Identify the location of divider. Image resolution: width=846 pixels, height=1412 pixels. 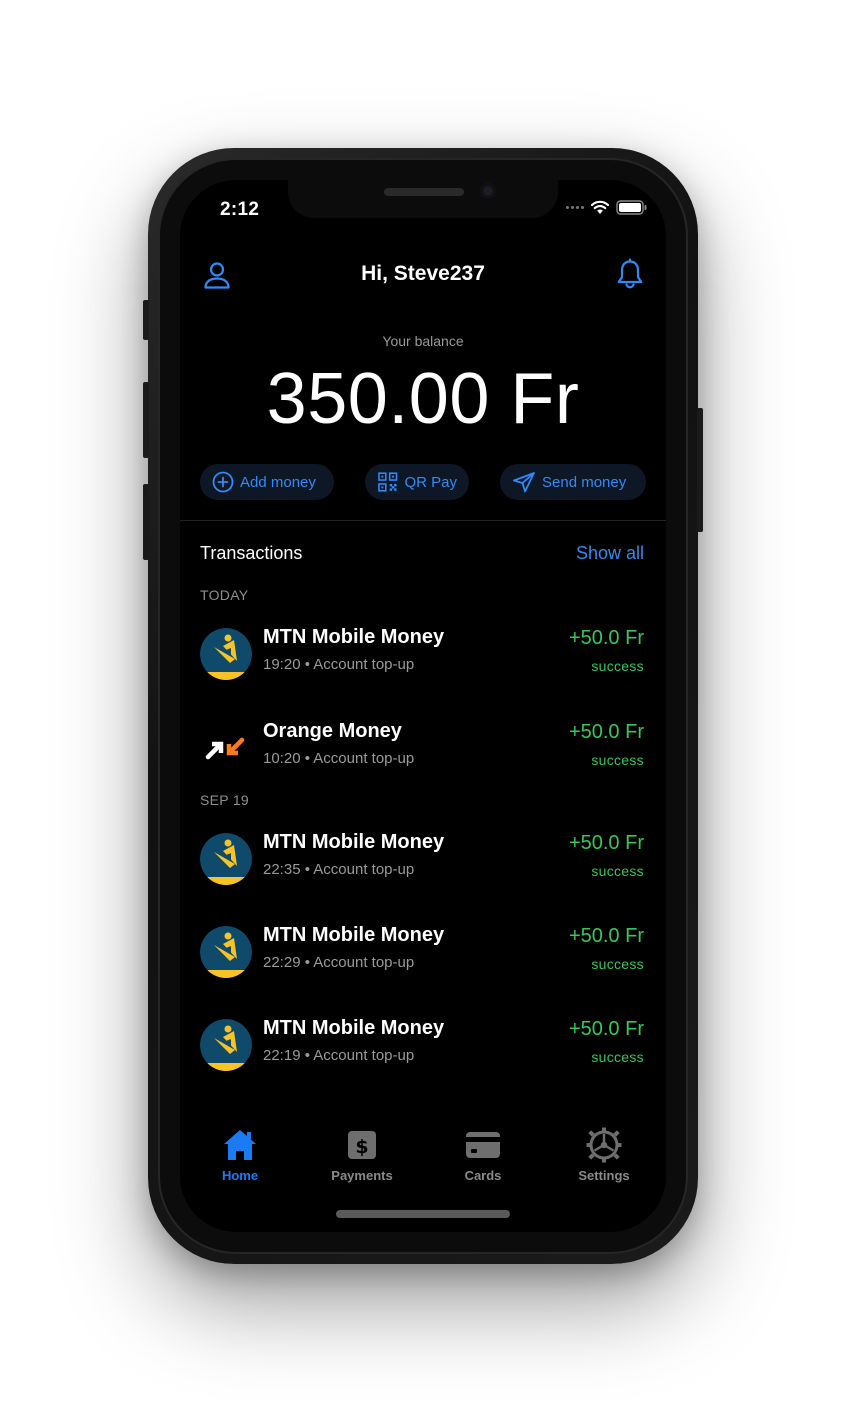
(423, 520).